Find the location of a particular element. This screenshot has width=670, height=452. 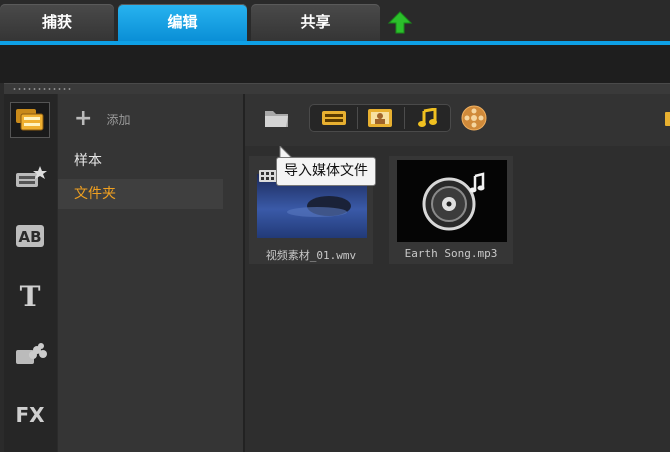

category-samples: 样本 is located at coordinates (140, 161).